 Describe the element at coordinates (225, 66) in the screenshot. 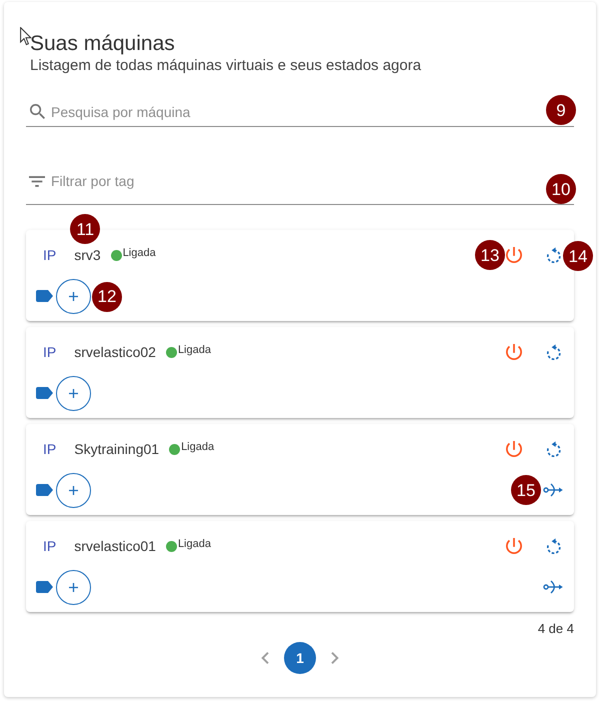

I see `page-subtitle: Listagem de todas máquinas virtuais e seus estados agora` at that location.